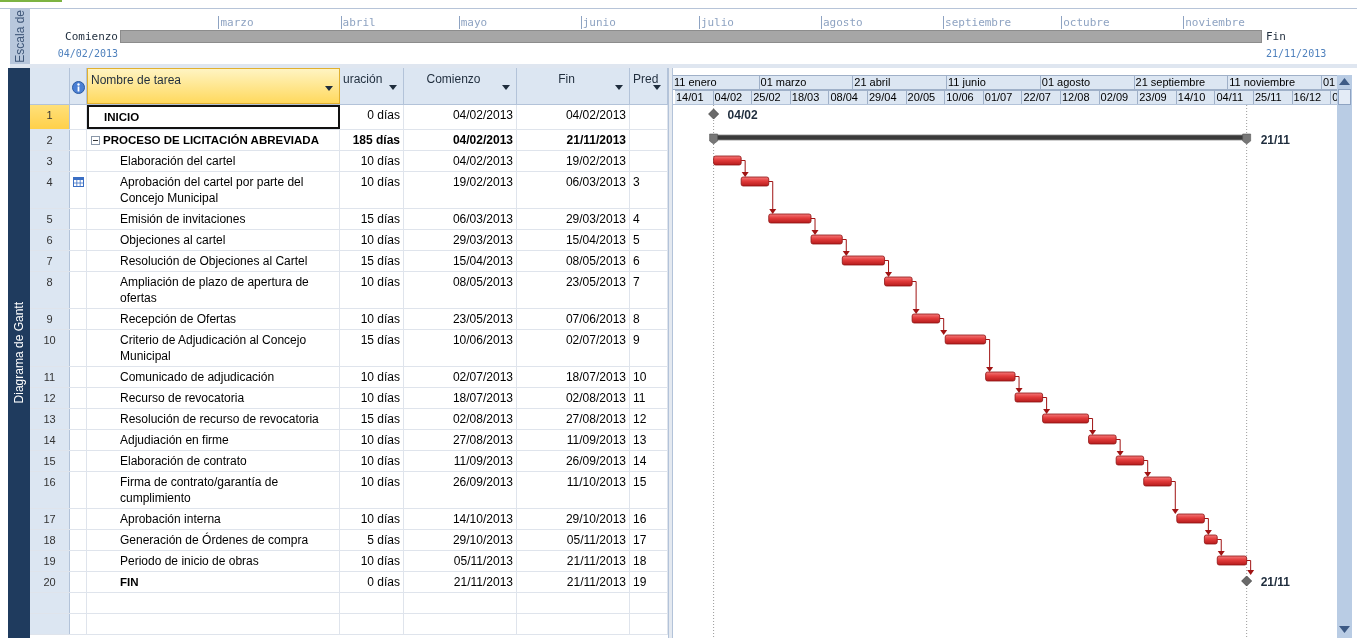 The width and height of the screenshot is (1357, 638). What do you see at coordinates (50, 582) in the screenshot?
I see `row-number: 20` at bounding box center [50, 582].